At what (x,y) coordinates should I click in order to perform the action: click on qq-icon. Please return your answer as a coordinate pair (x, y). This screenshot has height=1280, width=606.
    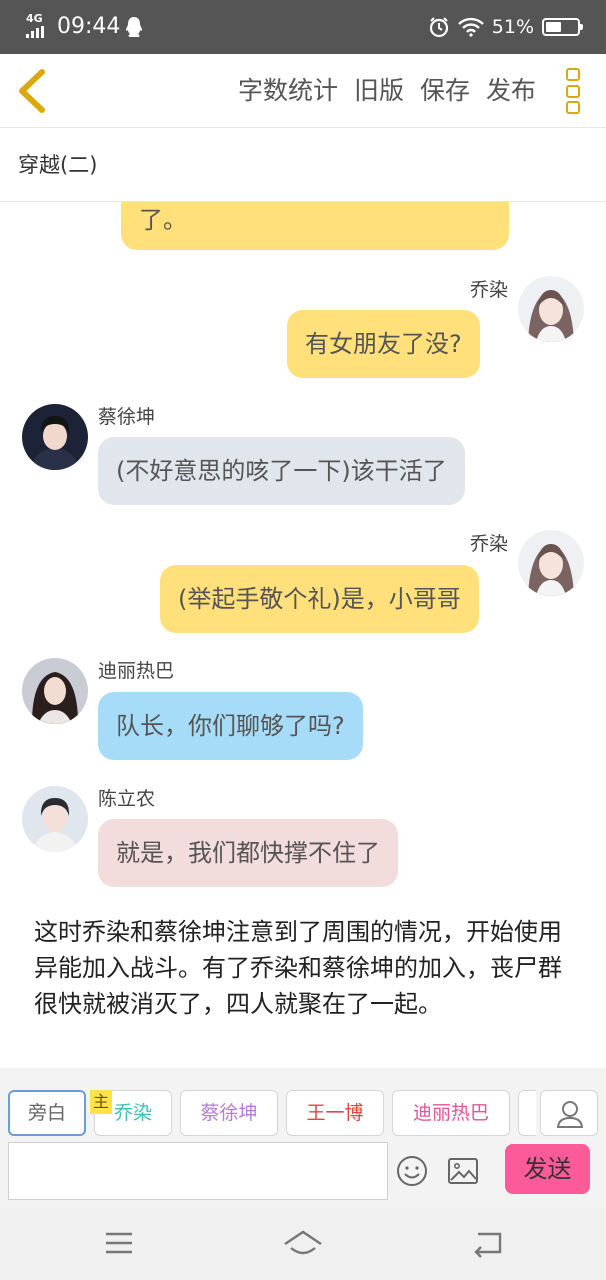
    Looking at the image, I should click on (134, 27).